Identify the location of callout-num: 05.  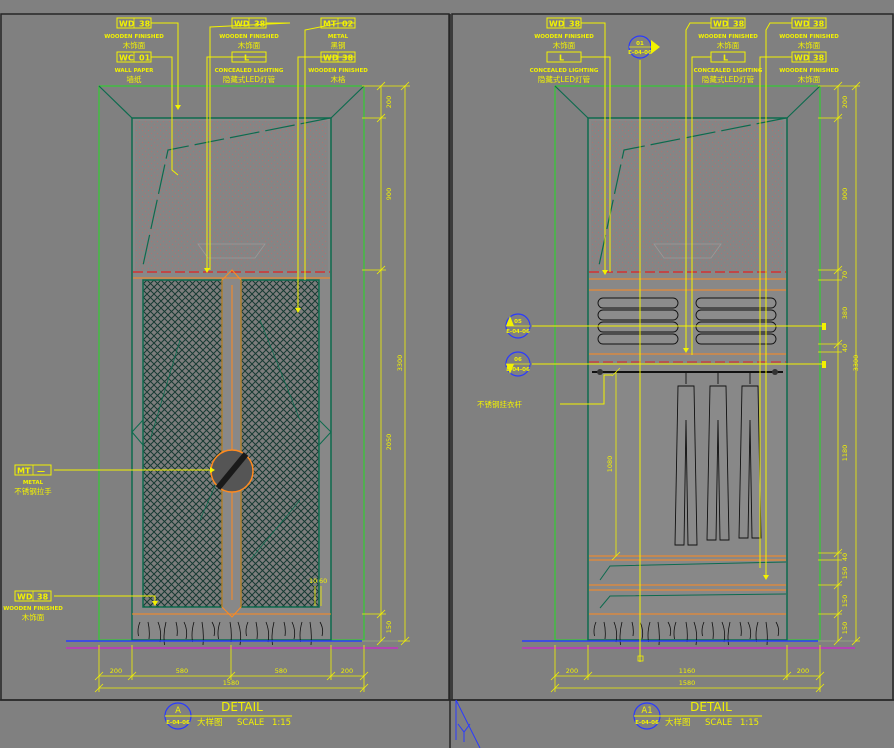
(518, 322).